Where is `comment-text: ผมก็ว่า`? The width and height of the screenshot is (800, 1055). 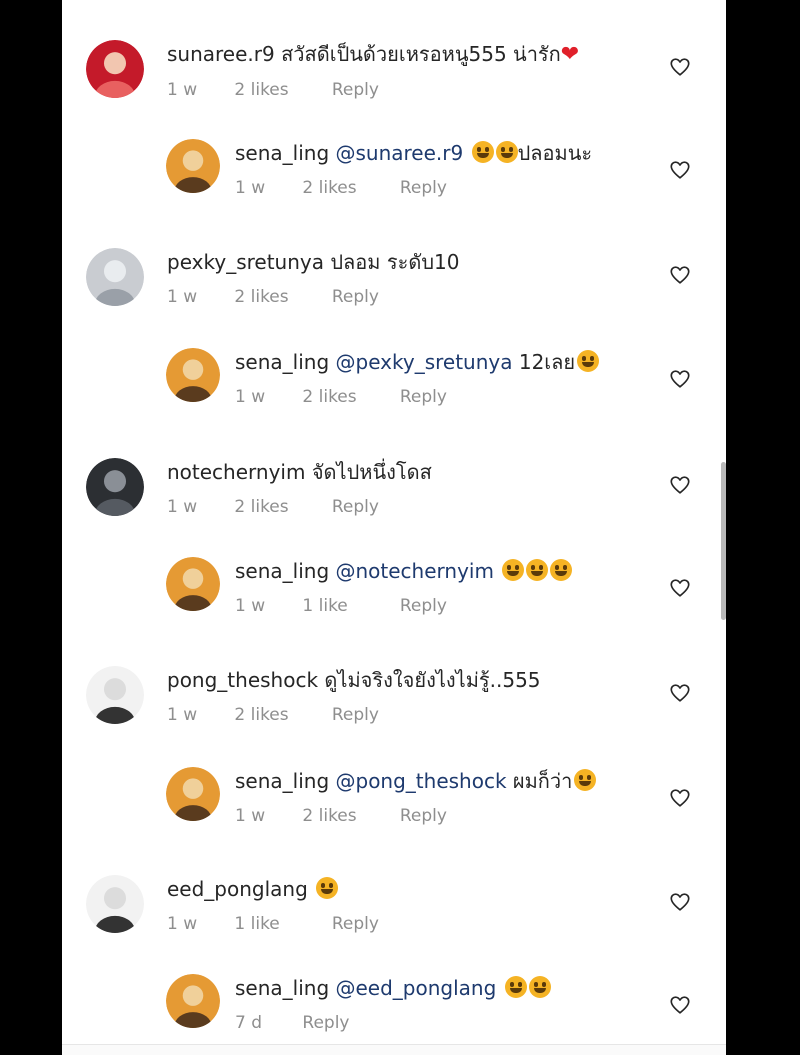
comment-text: ผมก็ว่า is located at coordinates (542, 781).